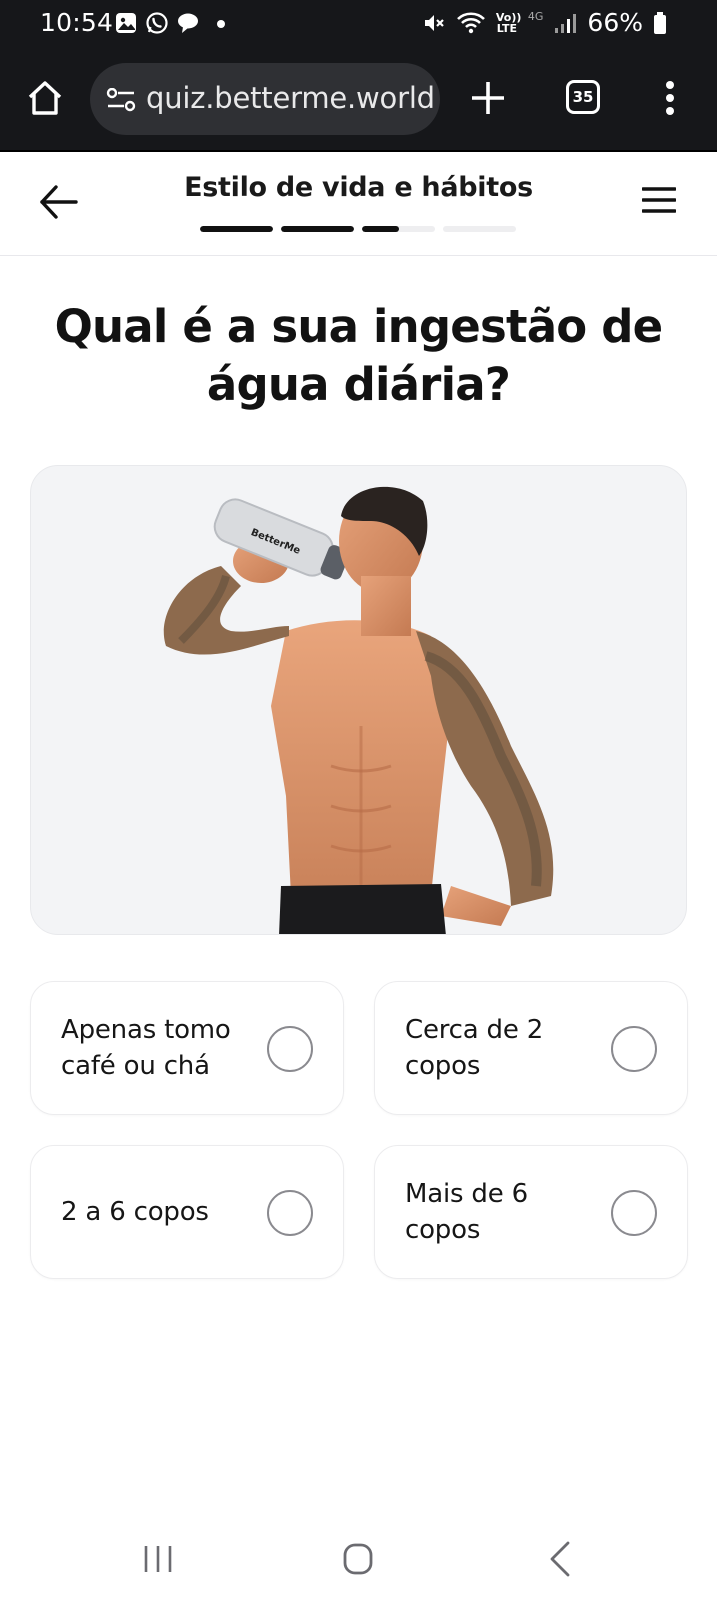 The image size is (717, 1600). Describe the element at coordinates (188, 23) in the screenshot. I see `chat-bubble-icon` at that location.